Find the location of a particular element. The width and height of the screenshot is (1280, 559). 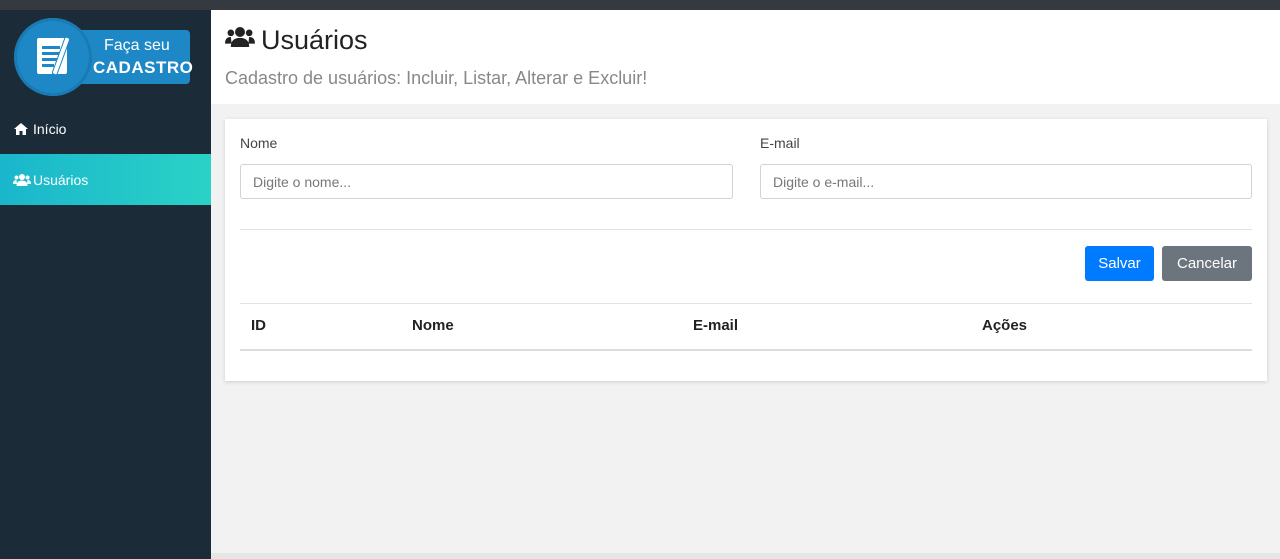

sidebar-item-label: Usuários is located at coordinates (61, 179).